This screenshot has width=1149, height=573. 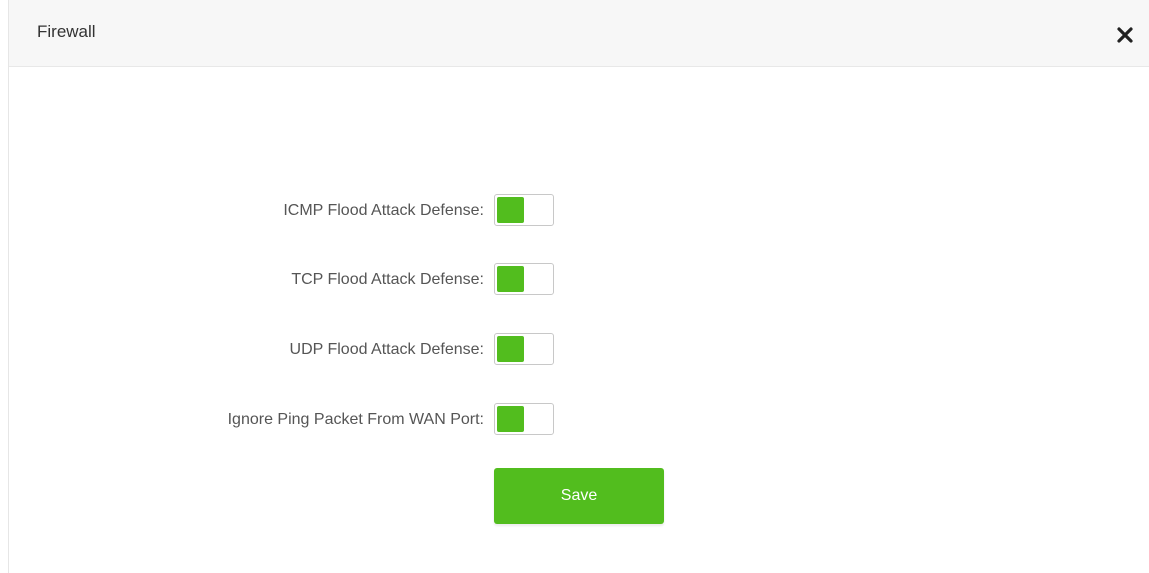 I want to click on close-button, so click(x=1125, y=35).